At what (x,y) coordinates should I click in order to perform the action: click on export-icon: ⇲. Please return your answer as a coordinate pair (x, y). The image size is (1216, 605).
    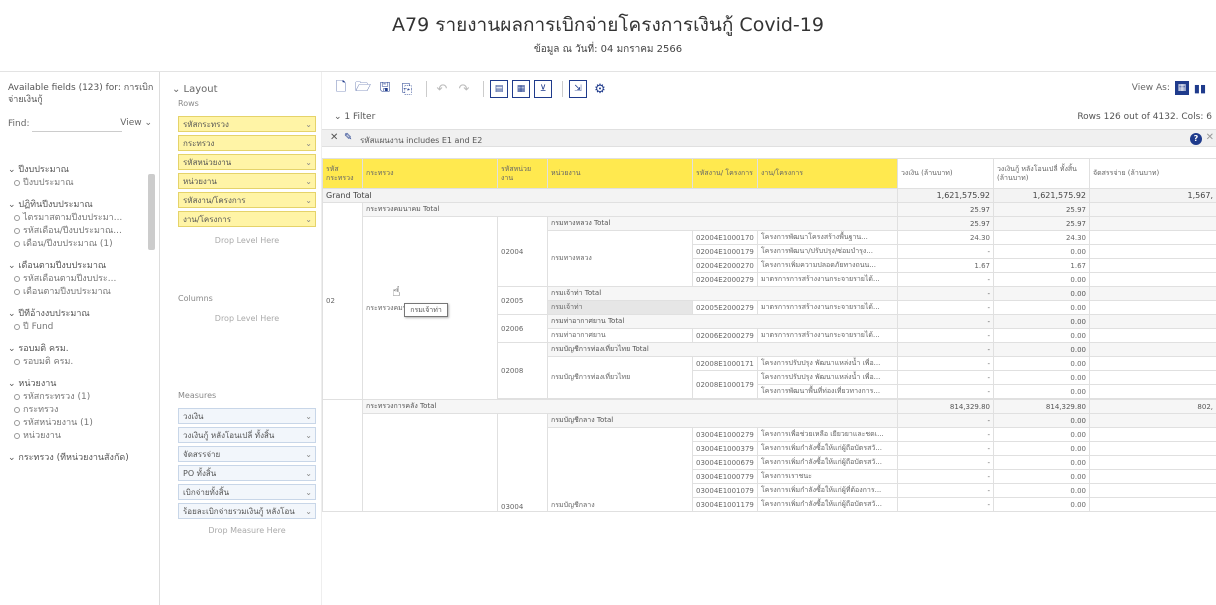
    Looking at the image, I should click on (578, 89).